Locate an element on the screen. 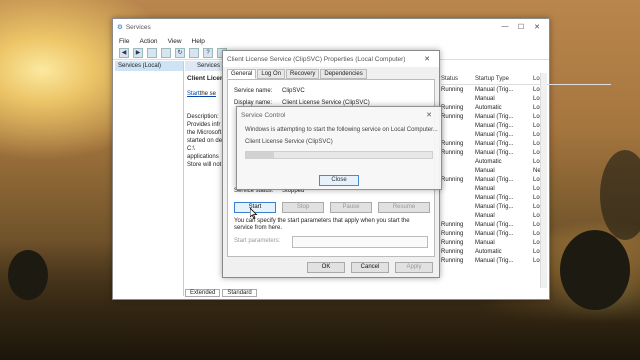  start-link-text: Start is located at coordinates (193, 94).